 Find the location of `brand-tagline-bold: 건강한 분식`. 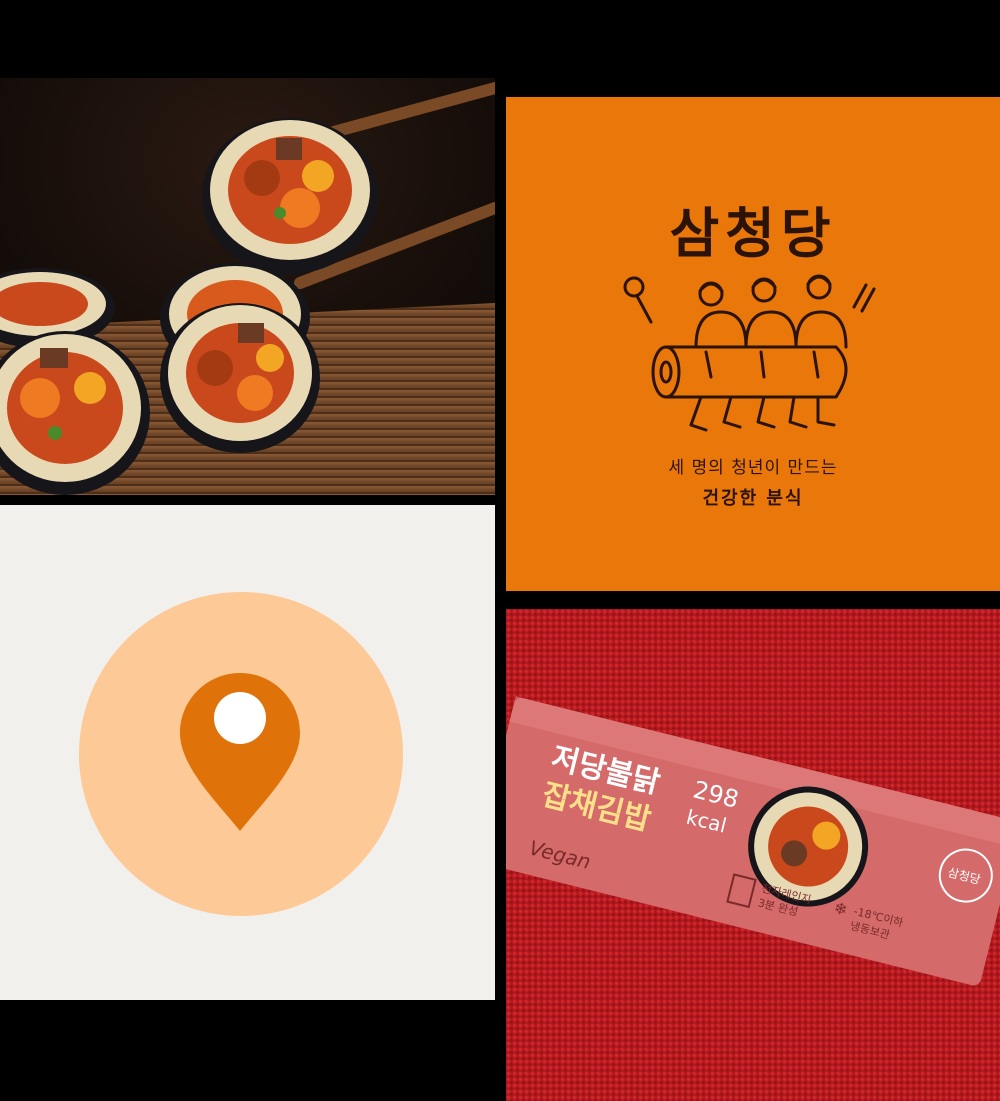

brand-tagline-bold: 건강한 분식 is located at coordinates (753, 498).